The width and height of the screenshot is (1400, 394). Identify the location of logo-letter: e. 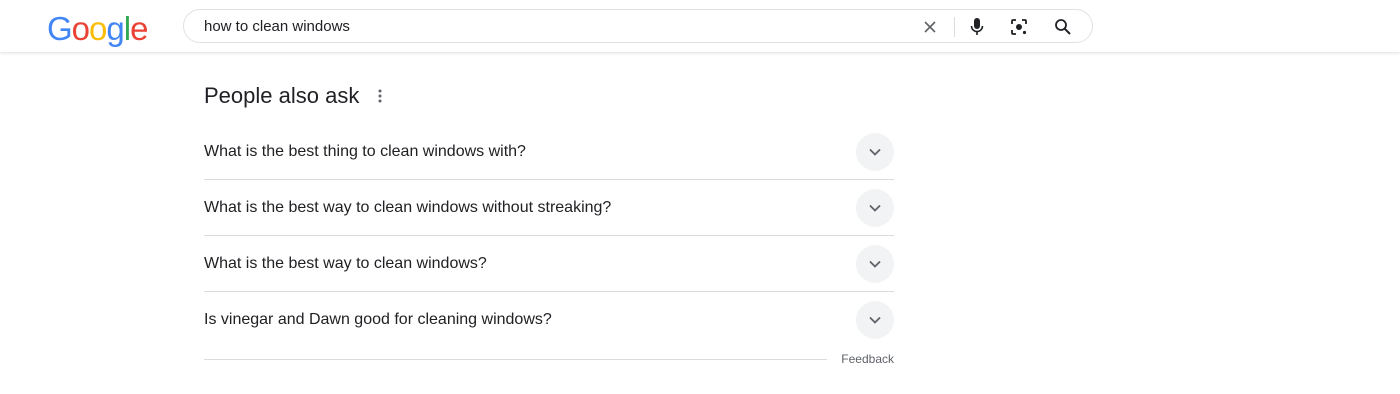
(139, 28).